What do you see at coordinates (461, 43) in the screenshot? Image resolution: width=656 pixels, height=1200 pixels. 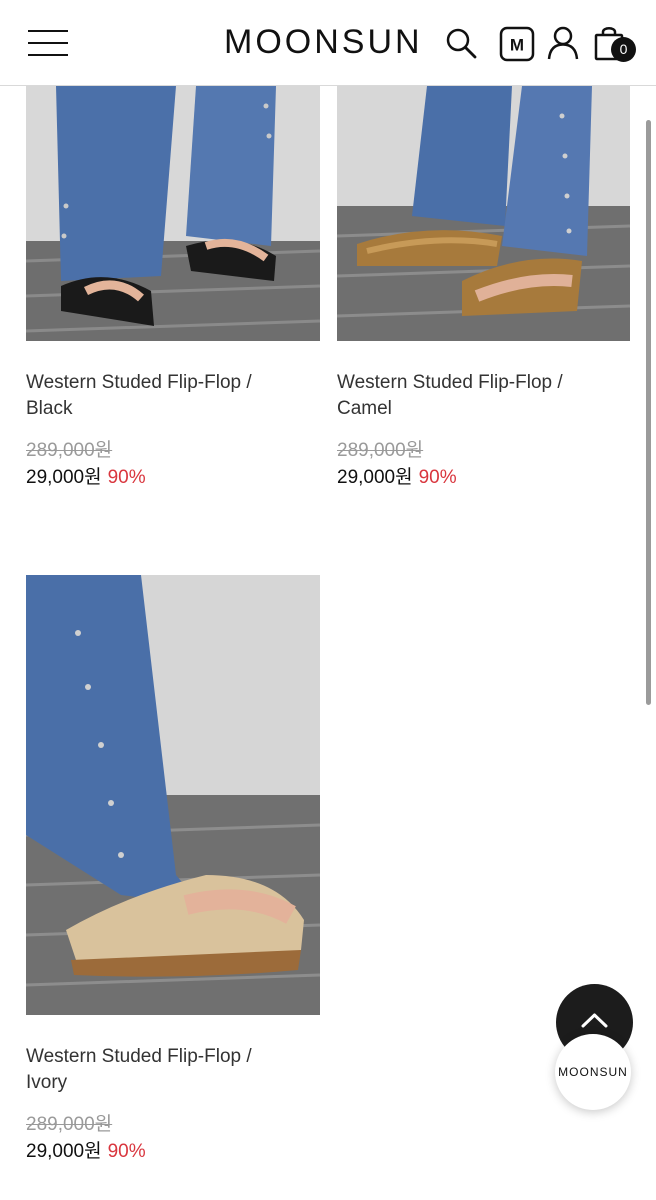 I see `search-icon` at bounding box center [461, 43].